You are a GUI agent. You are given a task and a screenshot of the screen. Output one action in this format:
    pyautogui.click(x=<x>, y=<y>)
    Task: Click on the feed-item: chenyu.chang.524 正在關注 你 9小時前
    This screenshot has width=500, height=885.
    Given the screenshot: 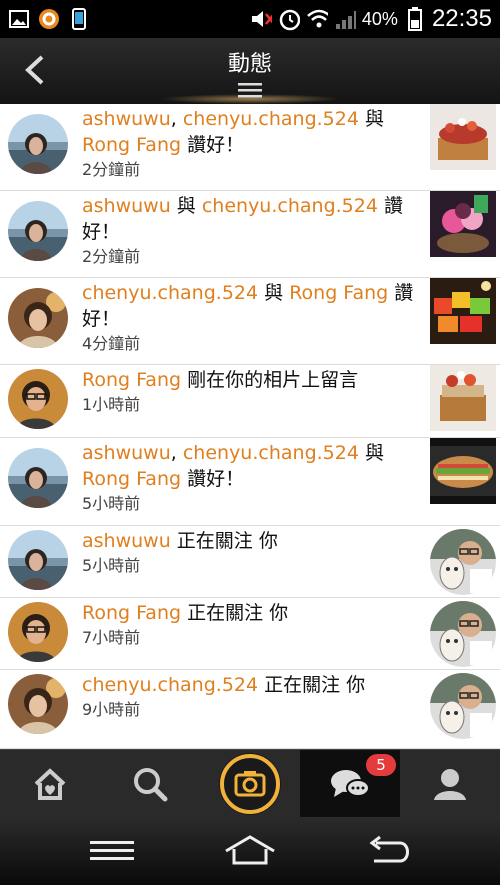 What is the action you would take?
    pyautogui.click(x=250, y=709)
    